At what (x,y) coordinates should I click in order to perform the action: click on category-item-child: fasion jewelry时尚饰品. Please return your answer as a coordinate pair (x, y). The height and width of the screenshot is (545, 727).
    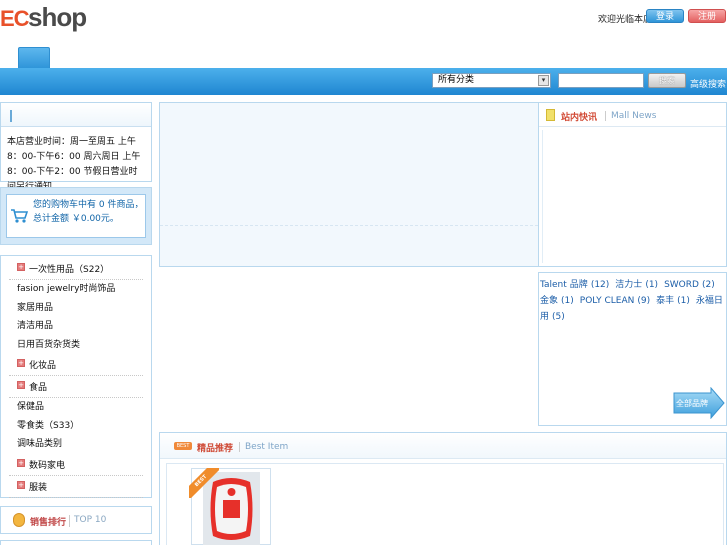
    Looking at the image, I should click on (76, 289).